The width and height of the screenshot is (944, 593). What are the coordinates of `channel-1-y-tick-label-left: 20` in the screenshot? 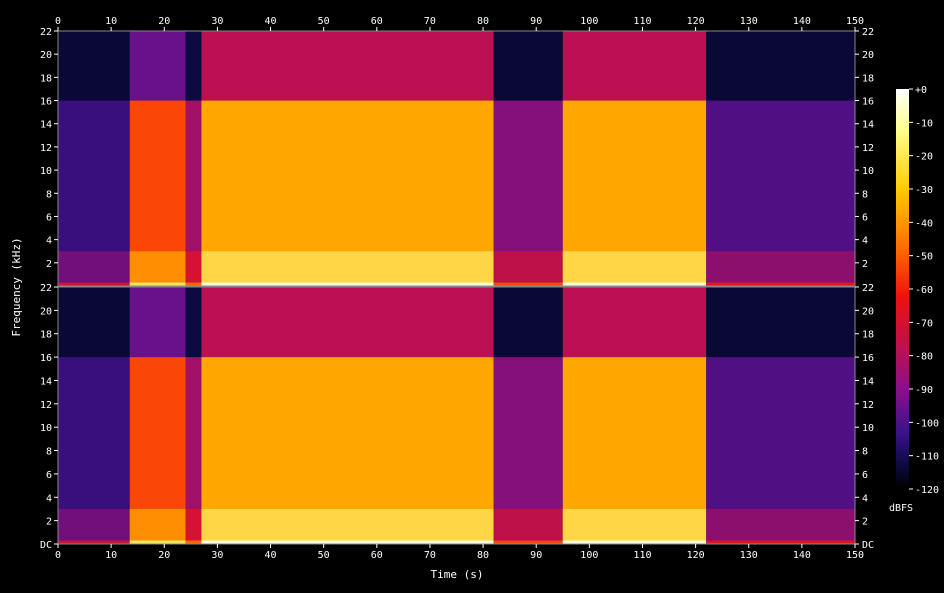 It's located at (46, 55).